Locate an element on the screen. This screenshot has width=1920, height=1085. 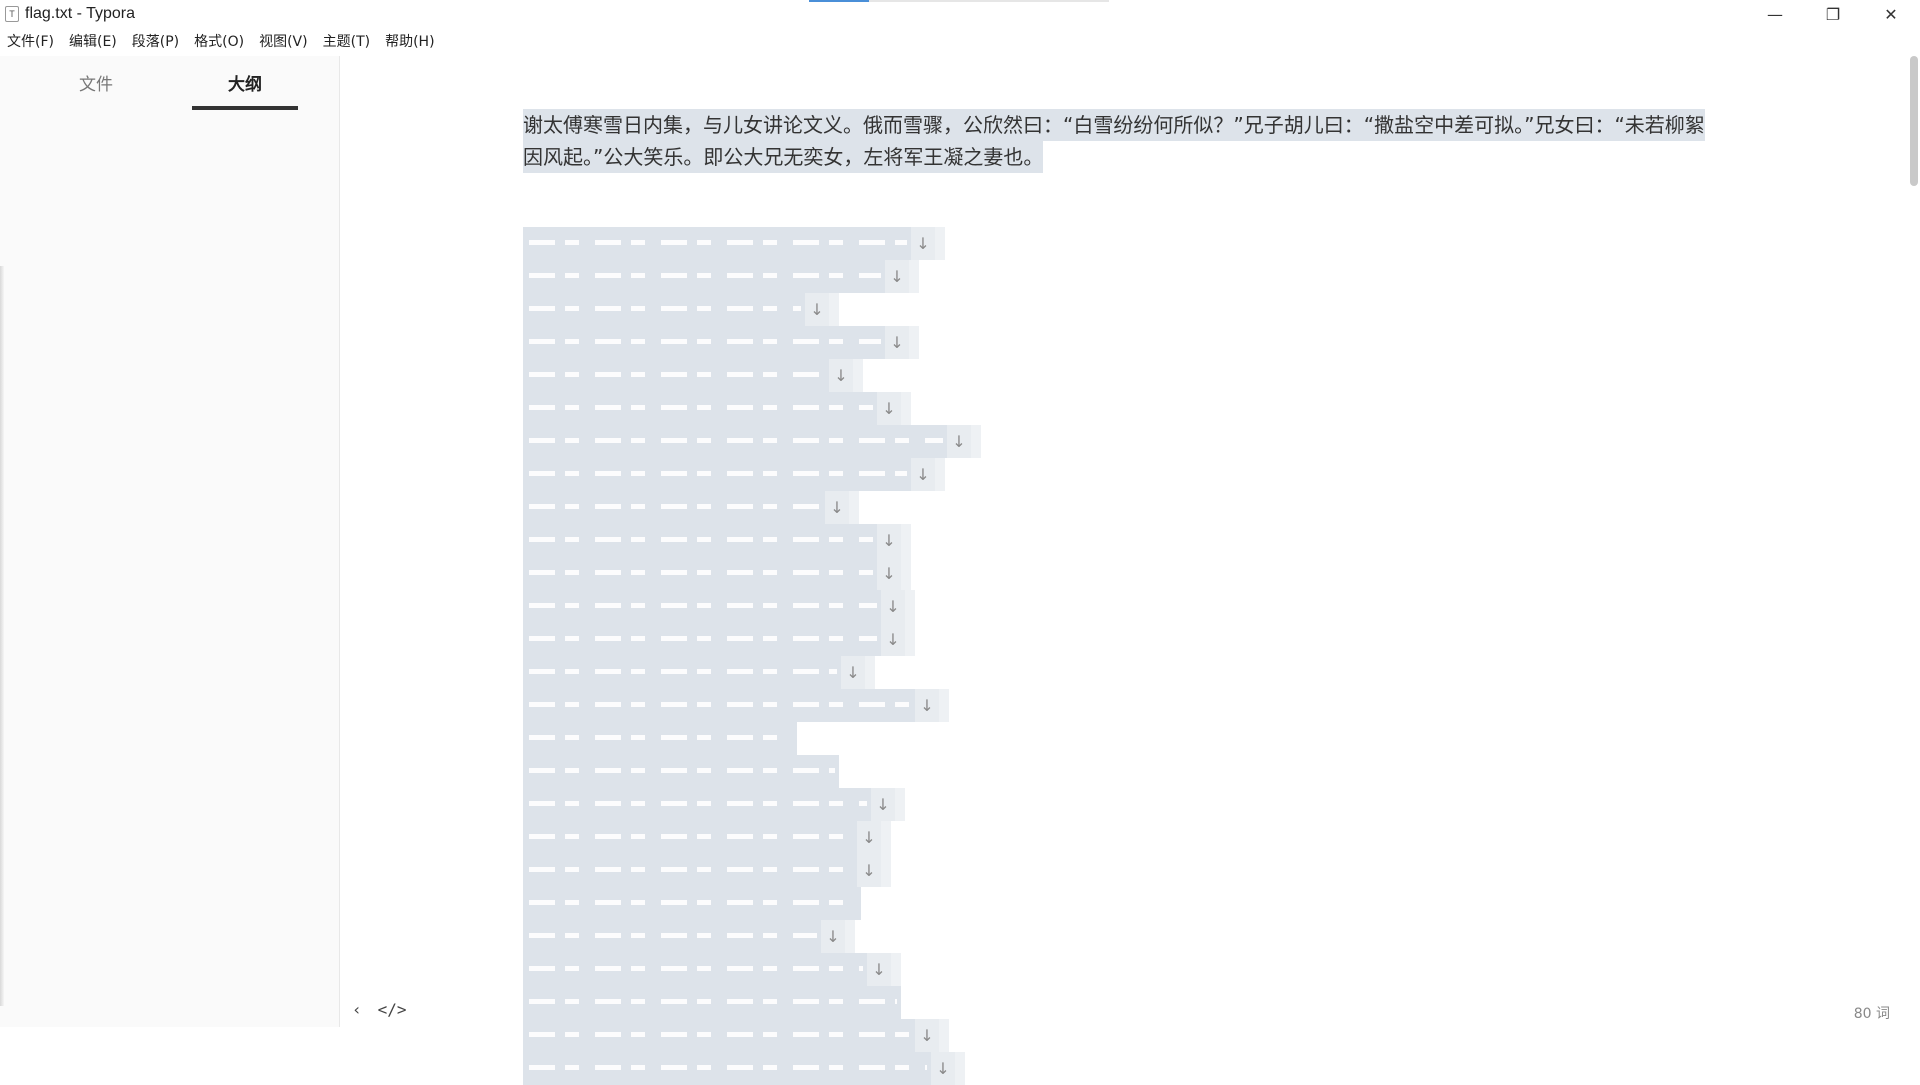
footer-controls: ‹ </> is located at coordinates (379, 1009).